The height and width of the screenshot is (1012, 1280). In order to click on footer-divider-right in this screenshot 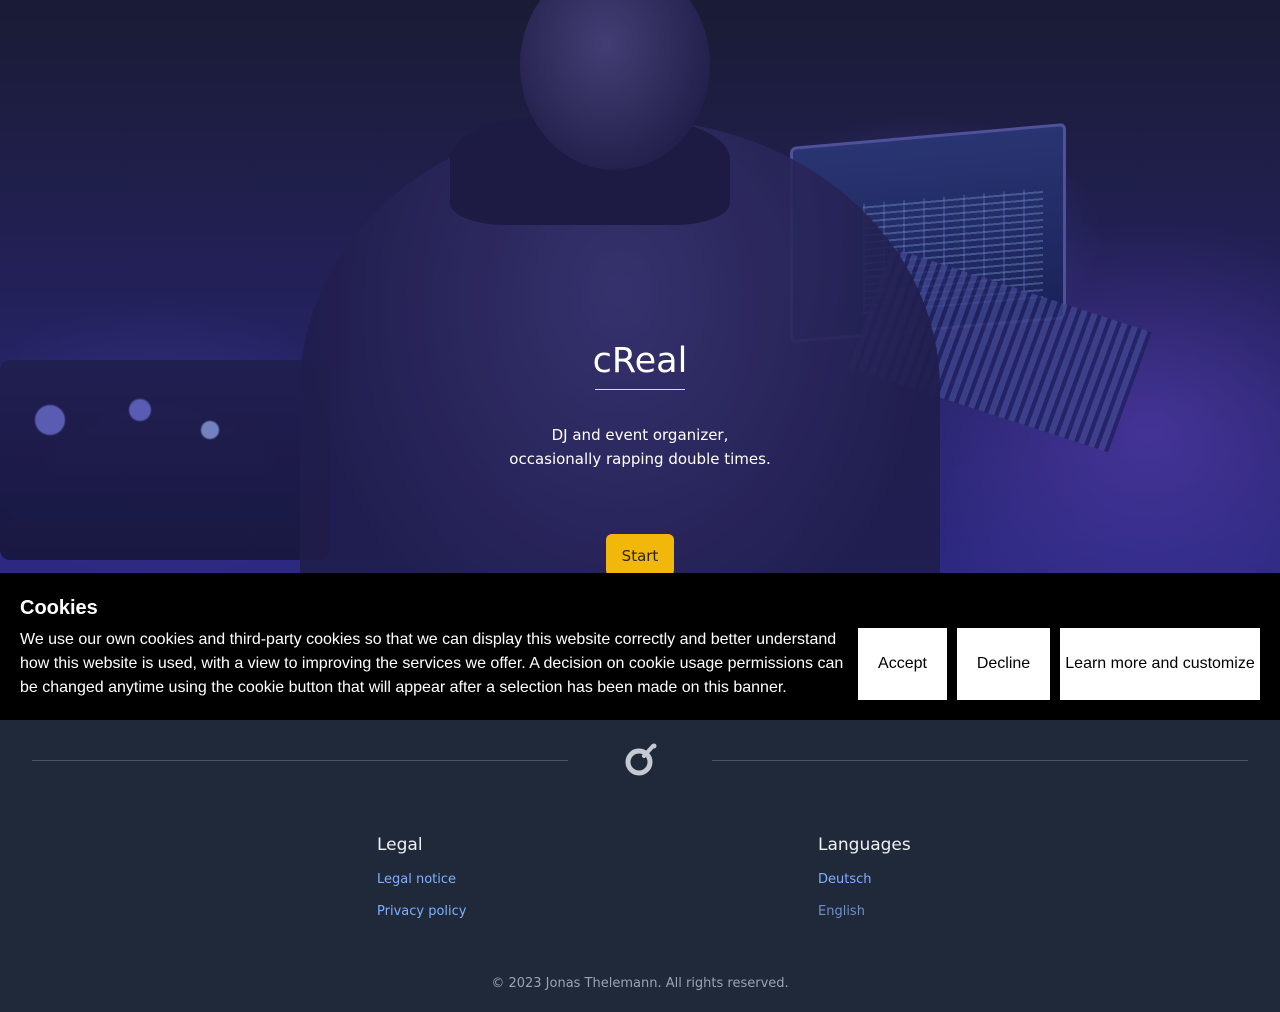, I will do `click(980, 760)`.